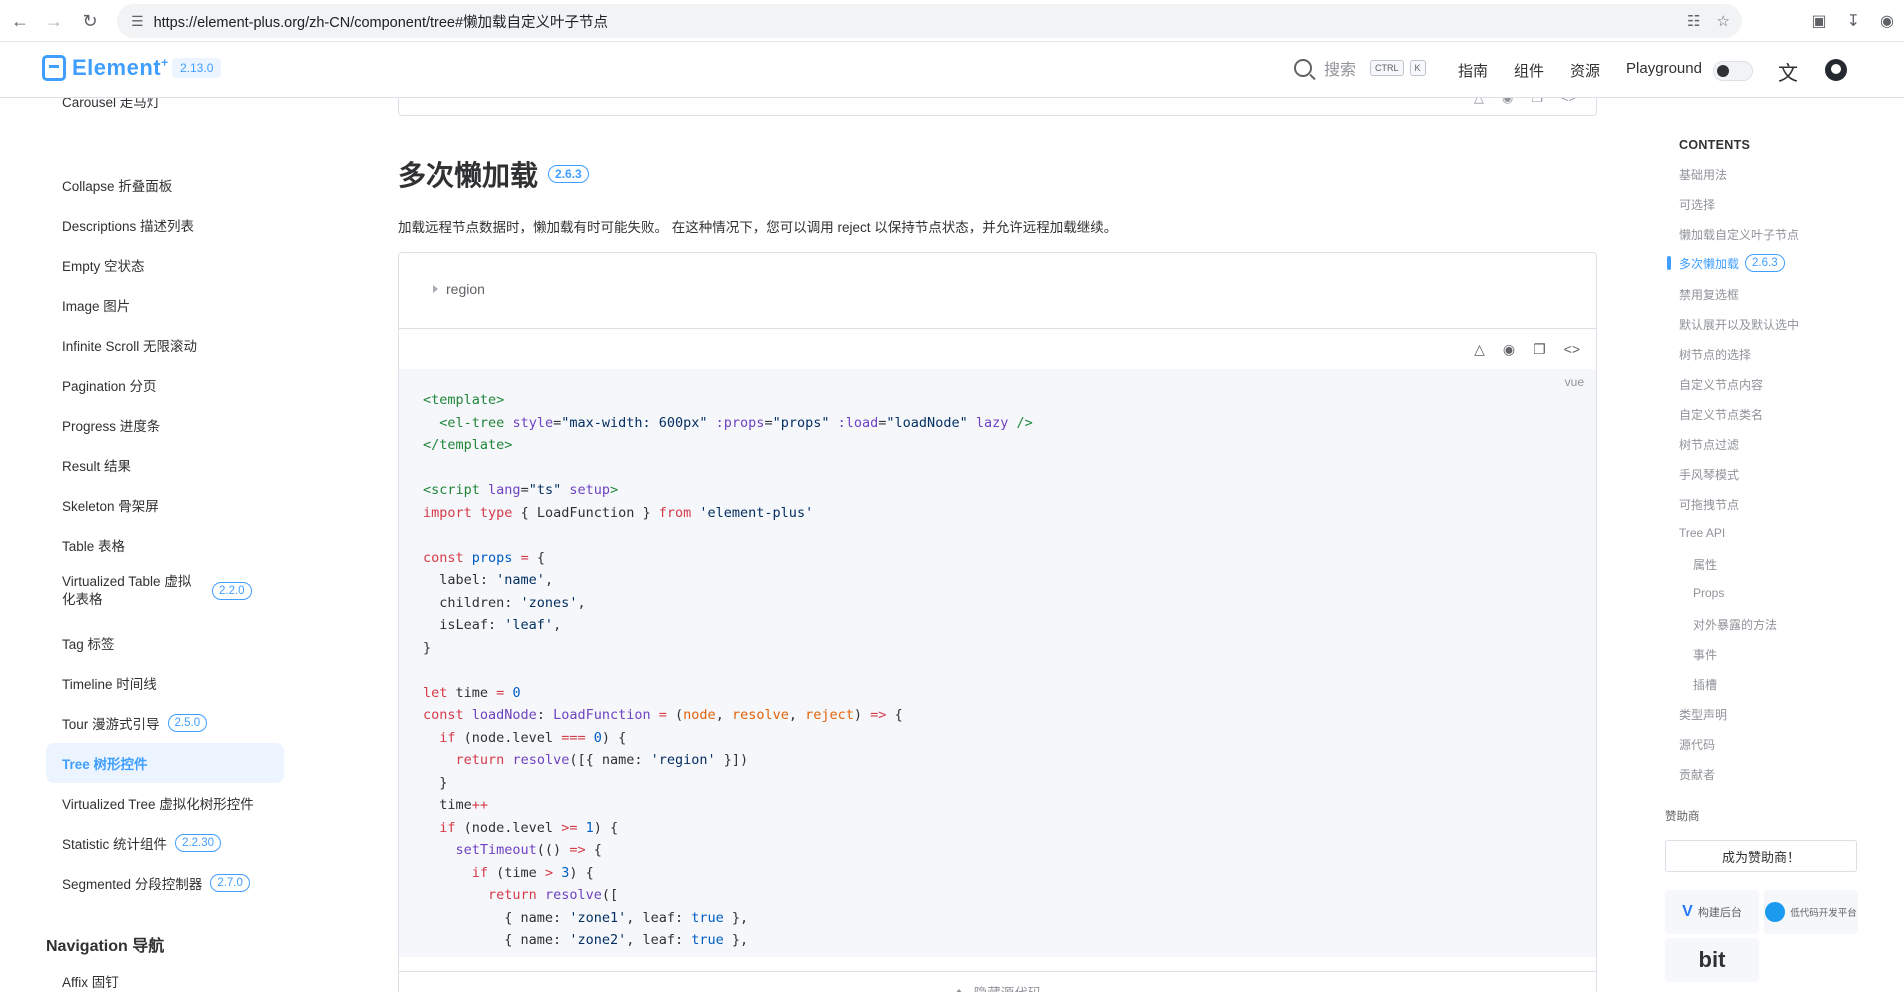 The width and height of the screenshot is (1904, 992). What do you see at coordinates (165, 843) in the screenshot?
I see `sidebar-item-statistic: Statistic 统计组件 2.2.30` at bounding box center [165, 843].